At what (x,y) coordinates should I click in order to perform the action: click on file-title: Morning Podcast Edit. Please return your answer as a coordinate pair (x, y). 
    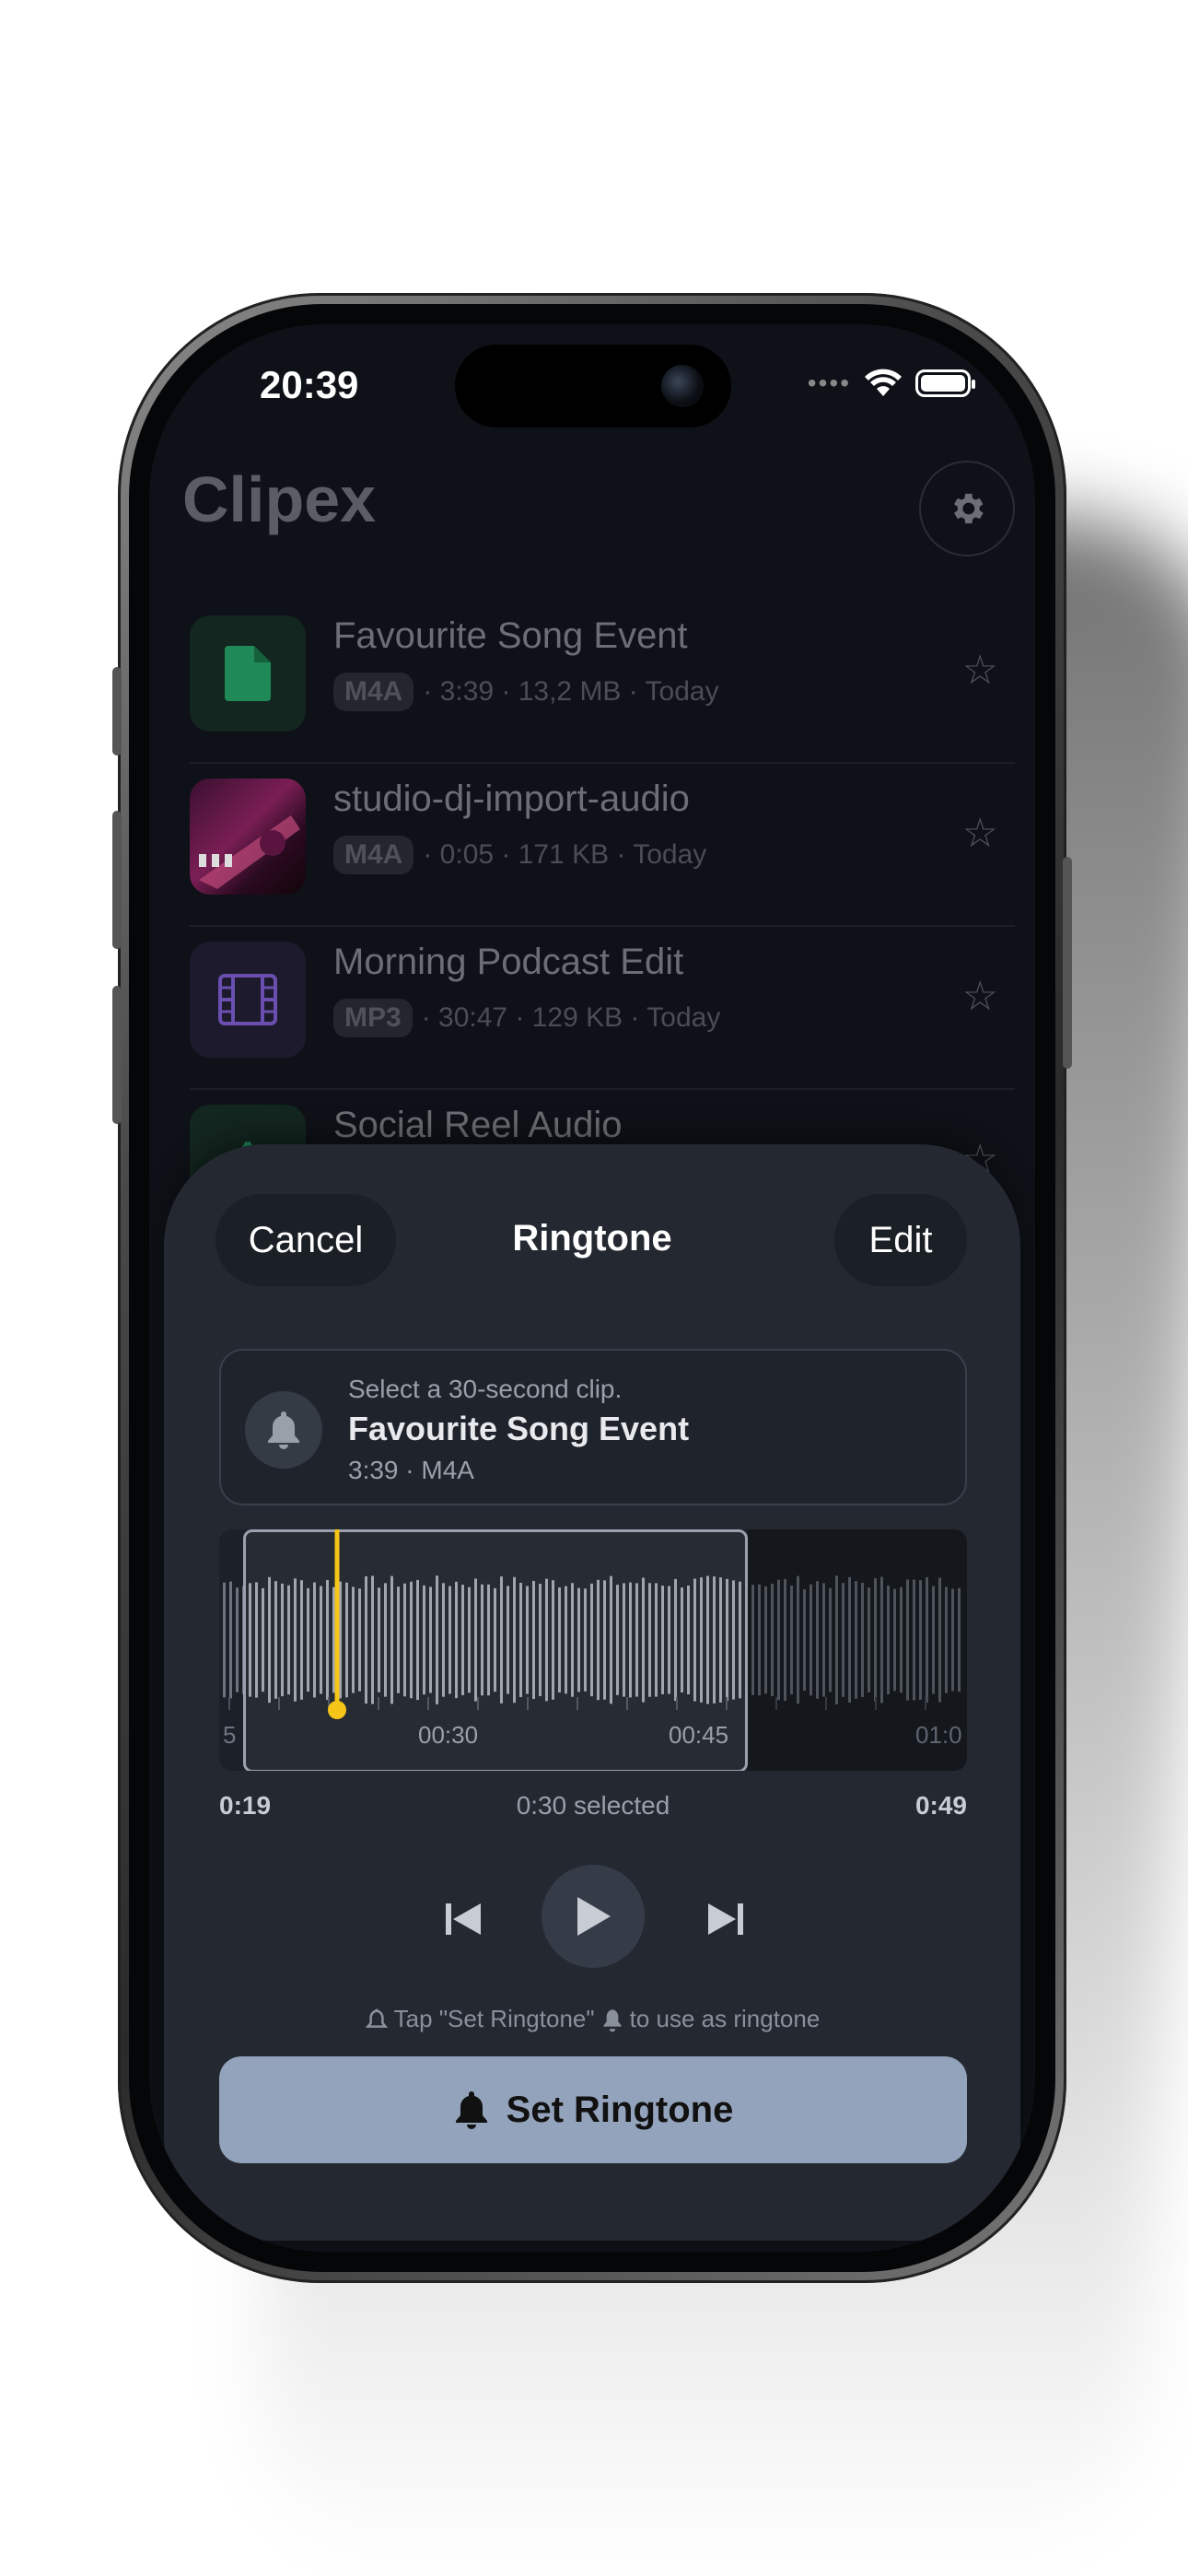
    Looking at the image, I should click on (508, 962).